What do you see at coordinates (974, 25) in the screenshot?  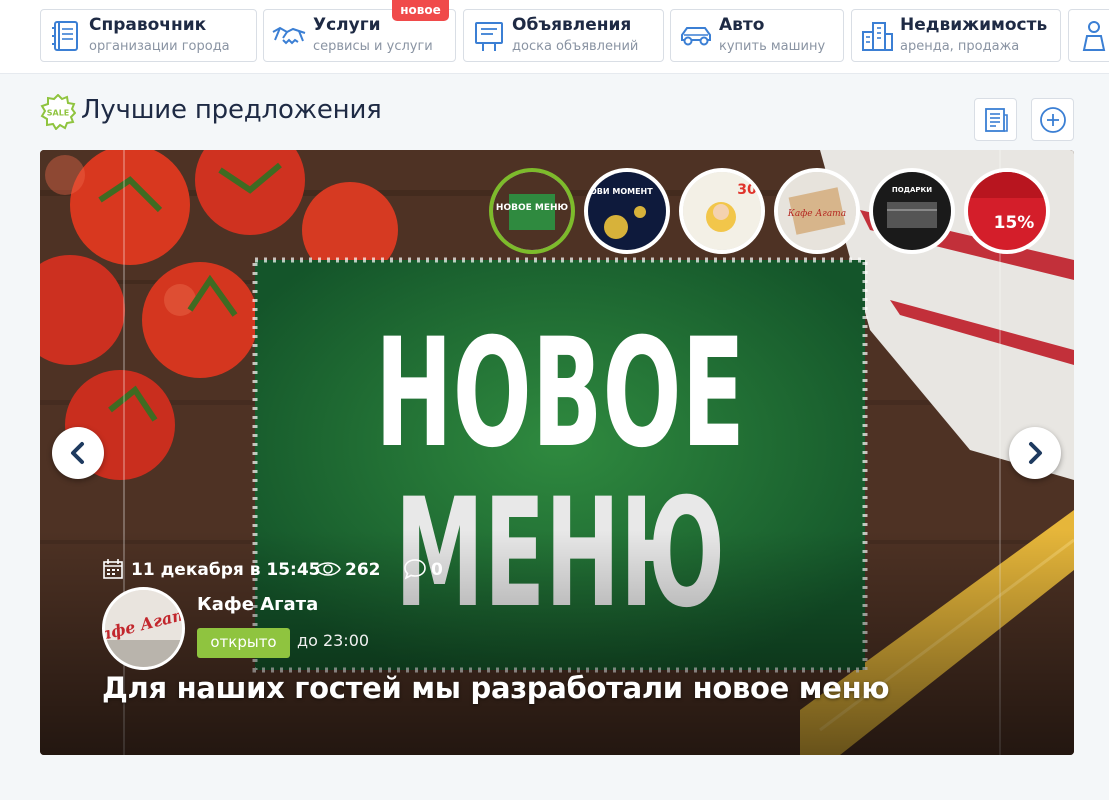 I see `category-title: Недвижимость` at bounding box center [974, 25].